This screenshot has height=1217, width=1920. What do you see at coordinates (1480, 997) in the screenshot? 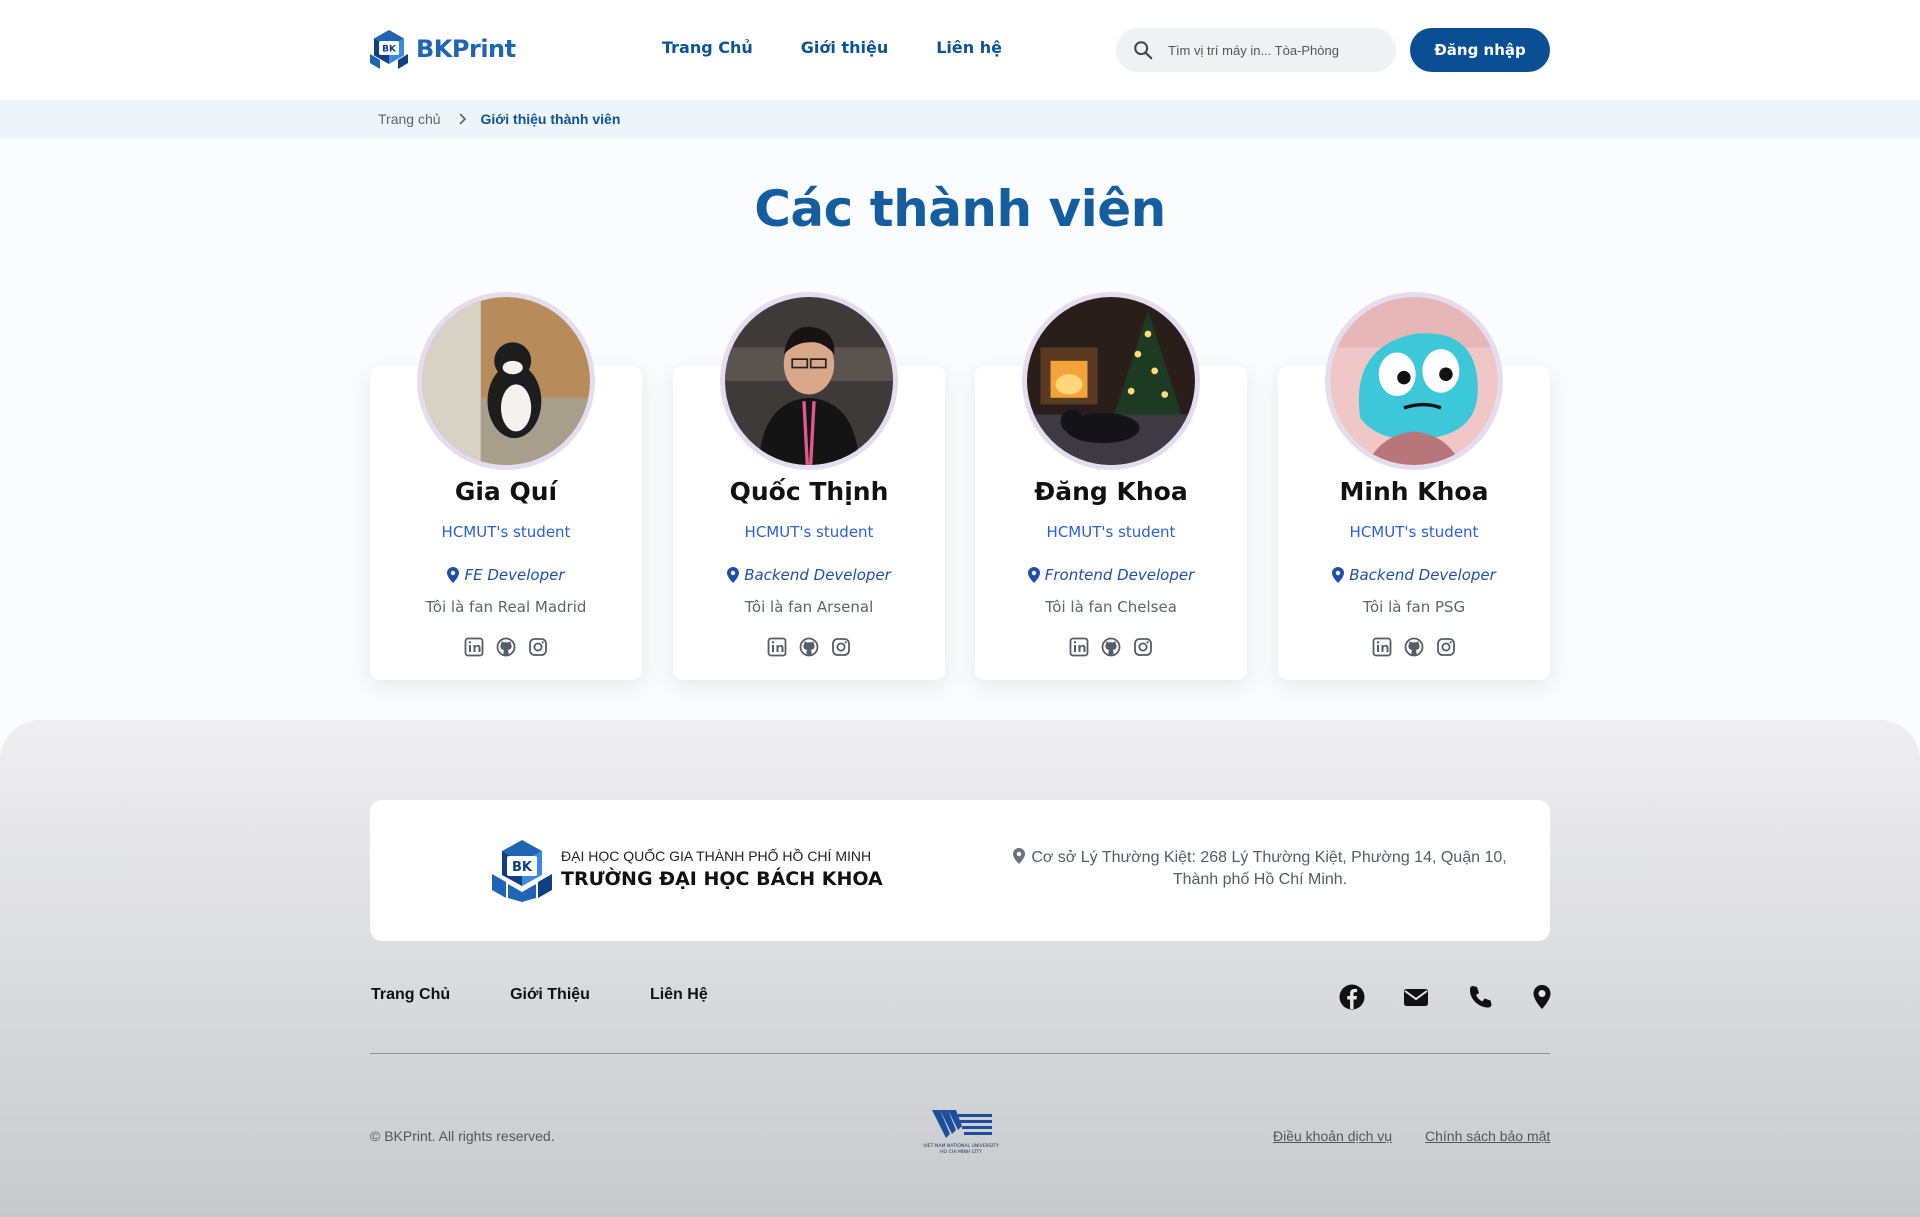
I see `phone-icon` at bounding box center [1480, 997].